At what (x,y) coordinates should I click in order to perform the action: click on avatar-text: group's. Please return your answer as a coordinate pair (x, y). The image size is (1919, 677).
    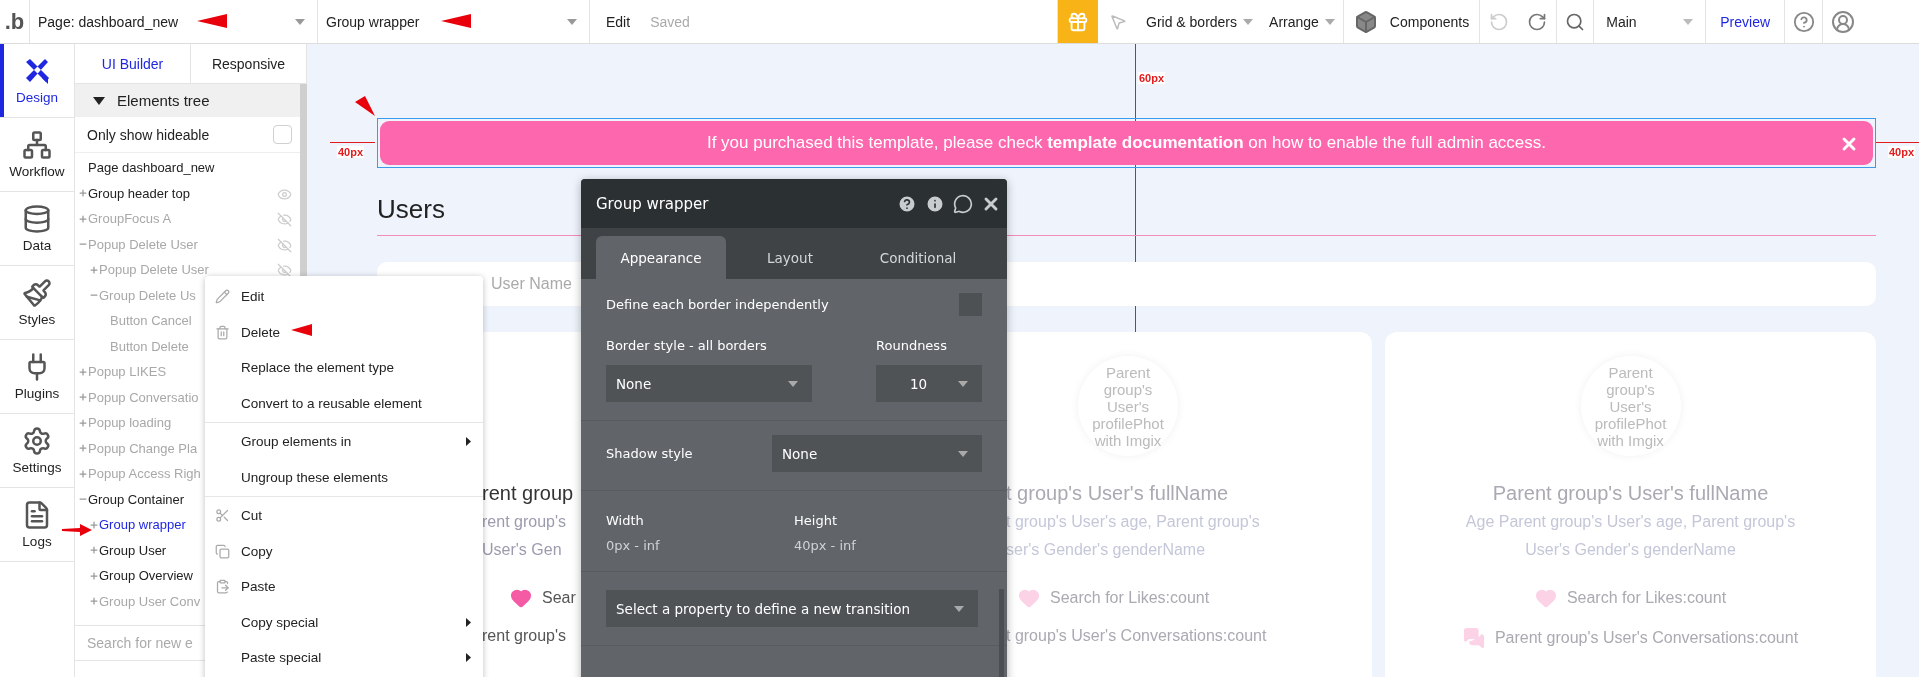
    Looking at the image, I should click on (1630, 389).